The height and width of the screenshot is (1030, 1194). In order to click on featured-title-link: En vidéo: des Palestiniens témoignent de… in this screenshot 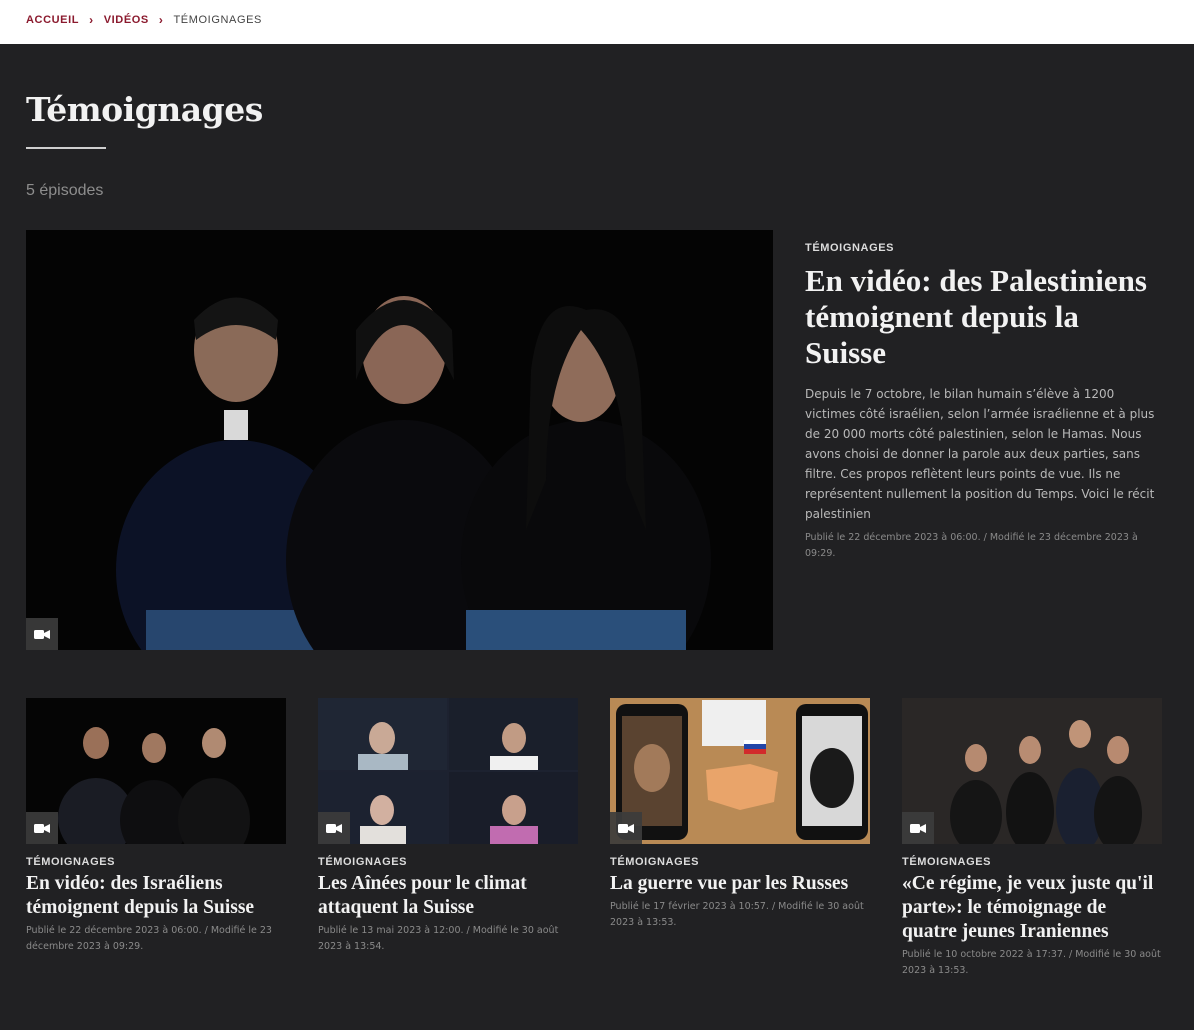, I will do `click(986, 317)`.